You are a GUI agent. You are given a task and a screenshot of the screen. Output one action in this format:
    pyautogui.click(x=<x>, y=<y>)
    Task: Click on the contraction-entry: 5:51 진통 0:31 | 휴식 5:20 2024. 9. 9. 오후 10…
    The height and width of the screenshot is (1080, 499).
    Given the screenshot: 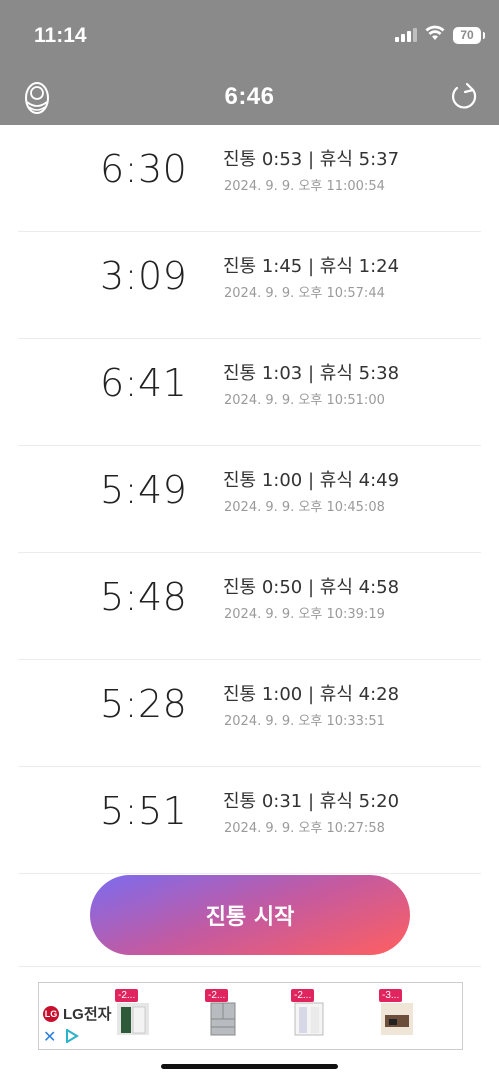 What is the action you would take?
    pyautogui.click(x=249, y=820)
    